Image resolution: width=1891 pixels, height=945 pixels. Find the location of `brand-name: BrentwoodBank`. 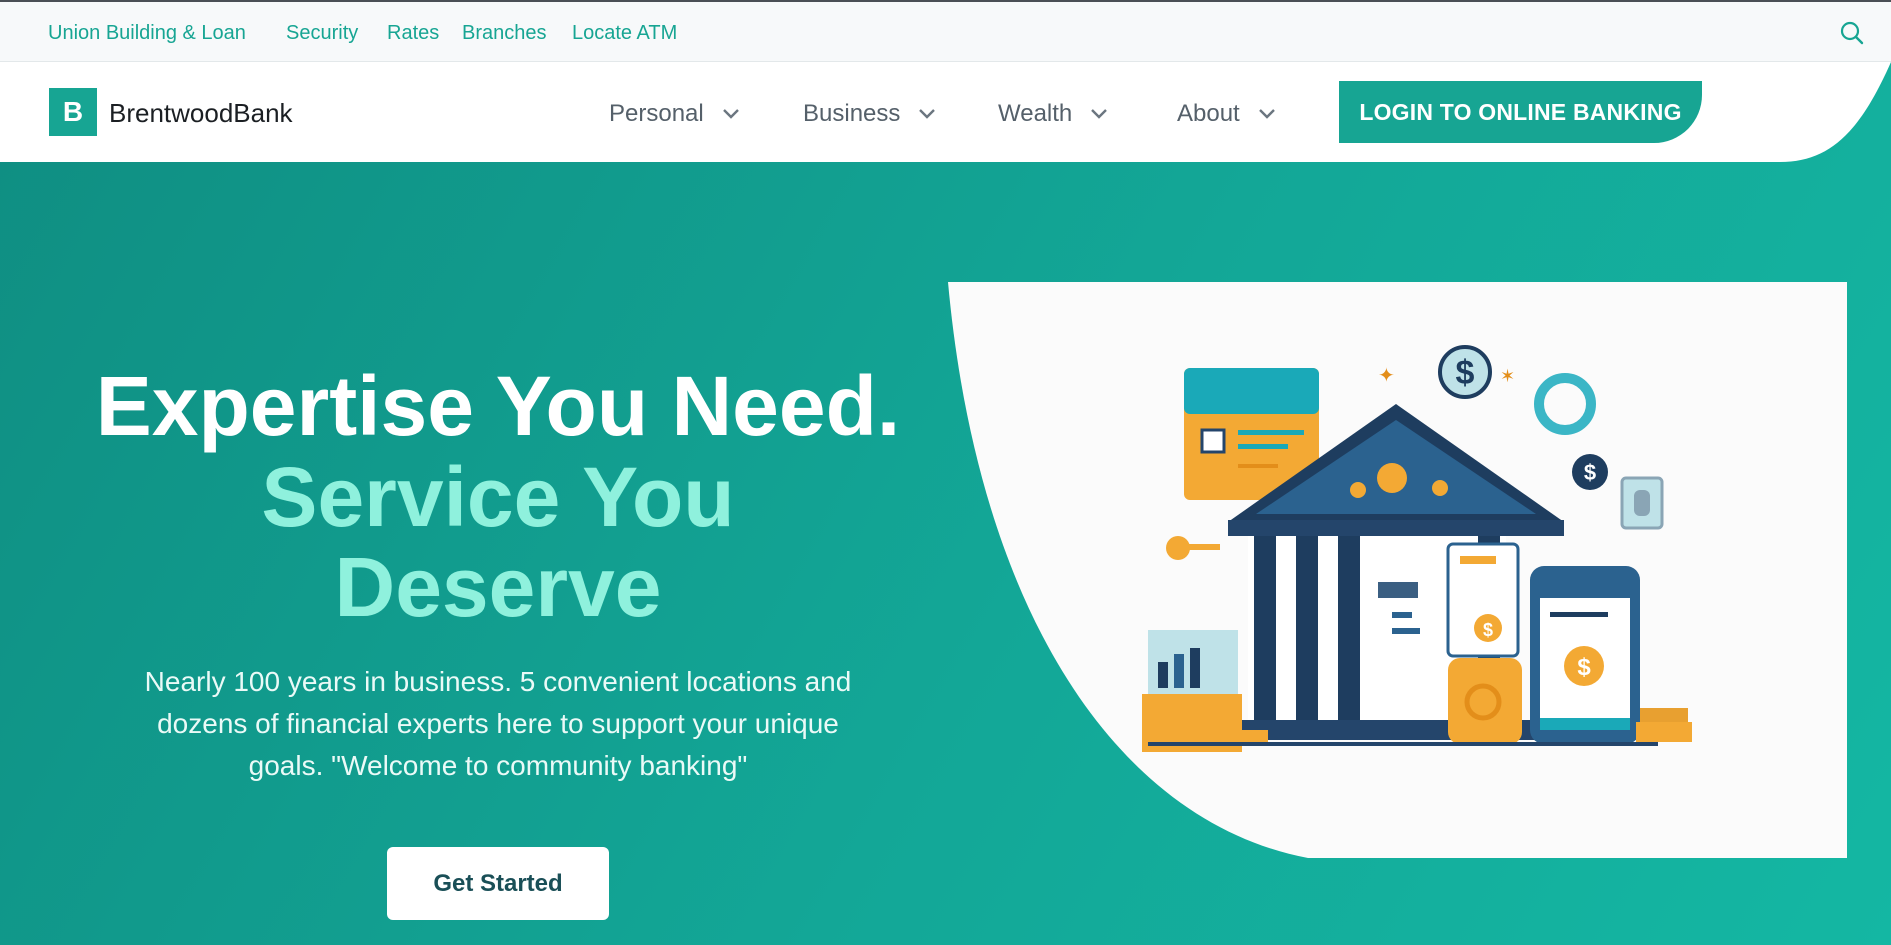

brand-name: BrentwoodBank is located at coordinates (201, 113).